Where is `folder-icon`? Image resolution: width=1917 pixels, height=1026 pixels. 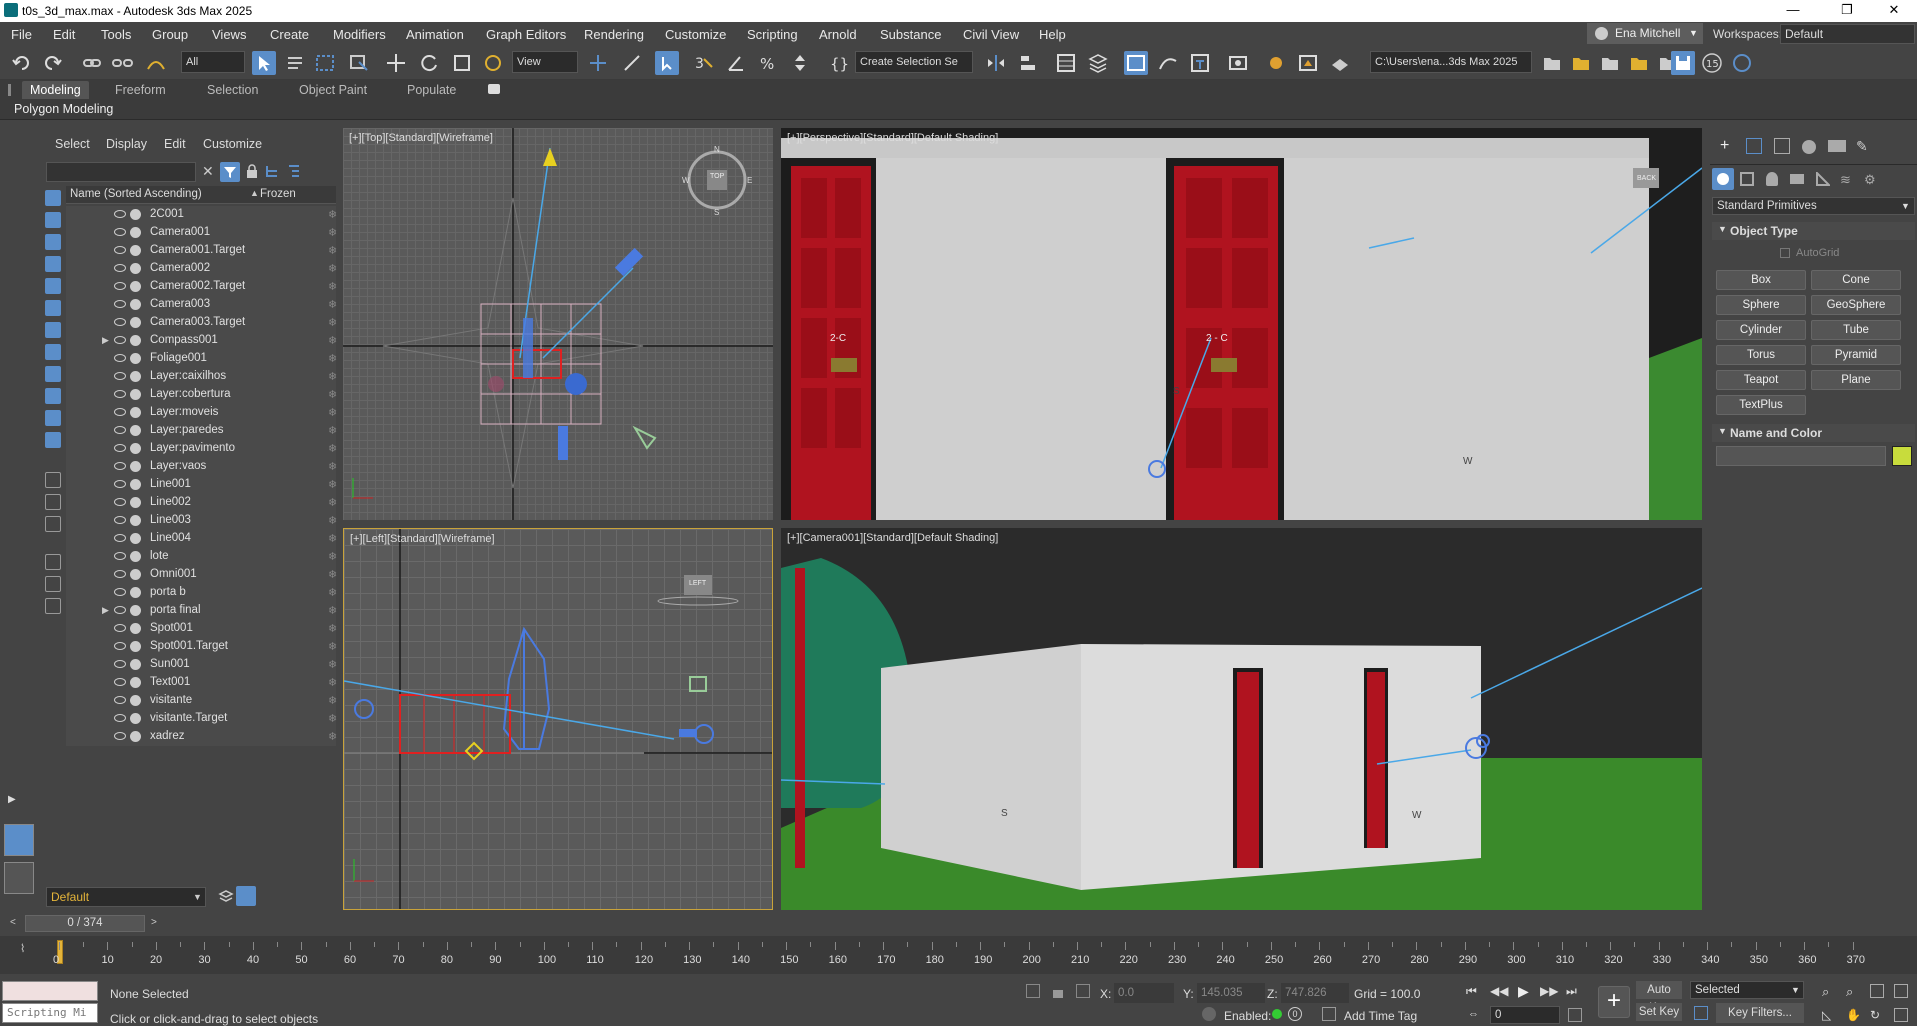 folder-icon is located at coordinates (53, 606).